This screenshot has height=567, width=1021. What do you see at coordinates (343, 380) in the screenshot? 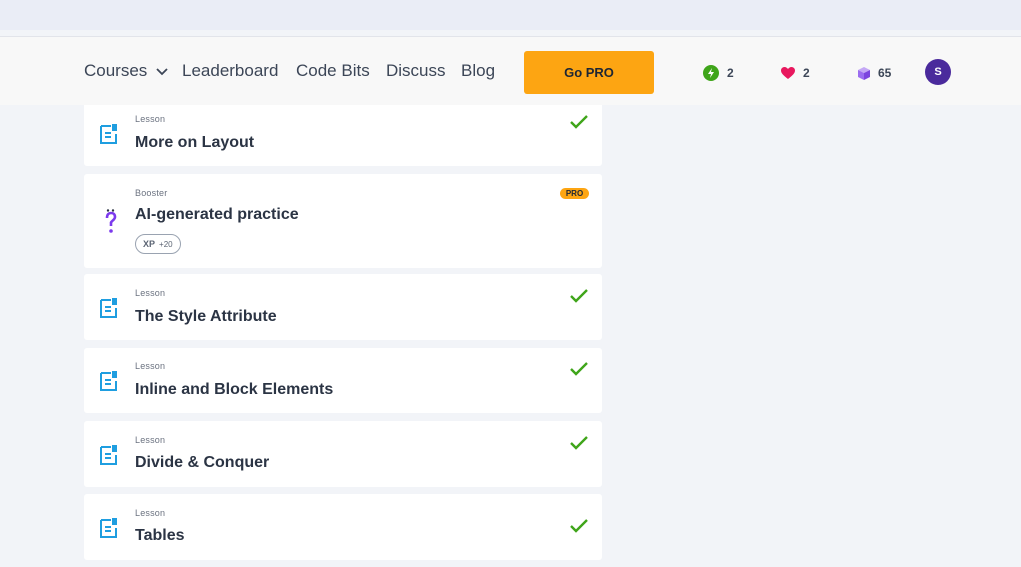
I see `lesson-card: Lesson Inline and Block Elements` at bounding box center [343, 380].